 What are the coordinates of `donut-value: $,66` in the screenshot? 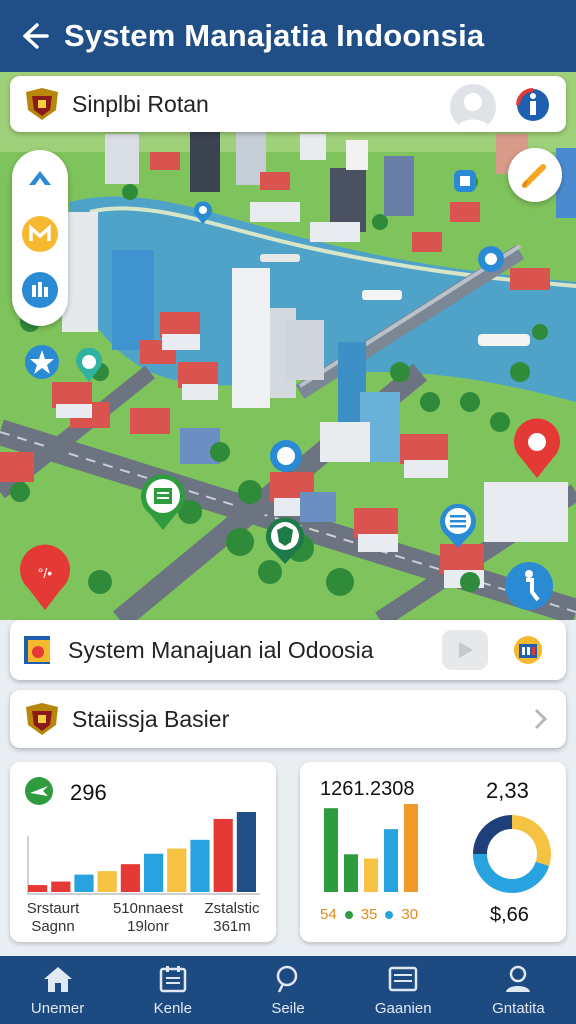 It's located at (509, 915).